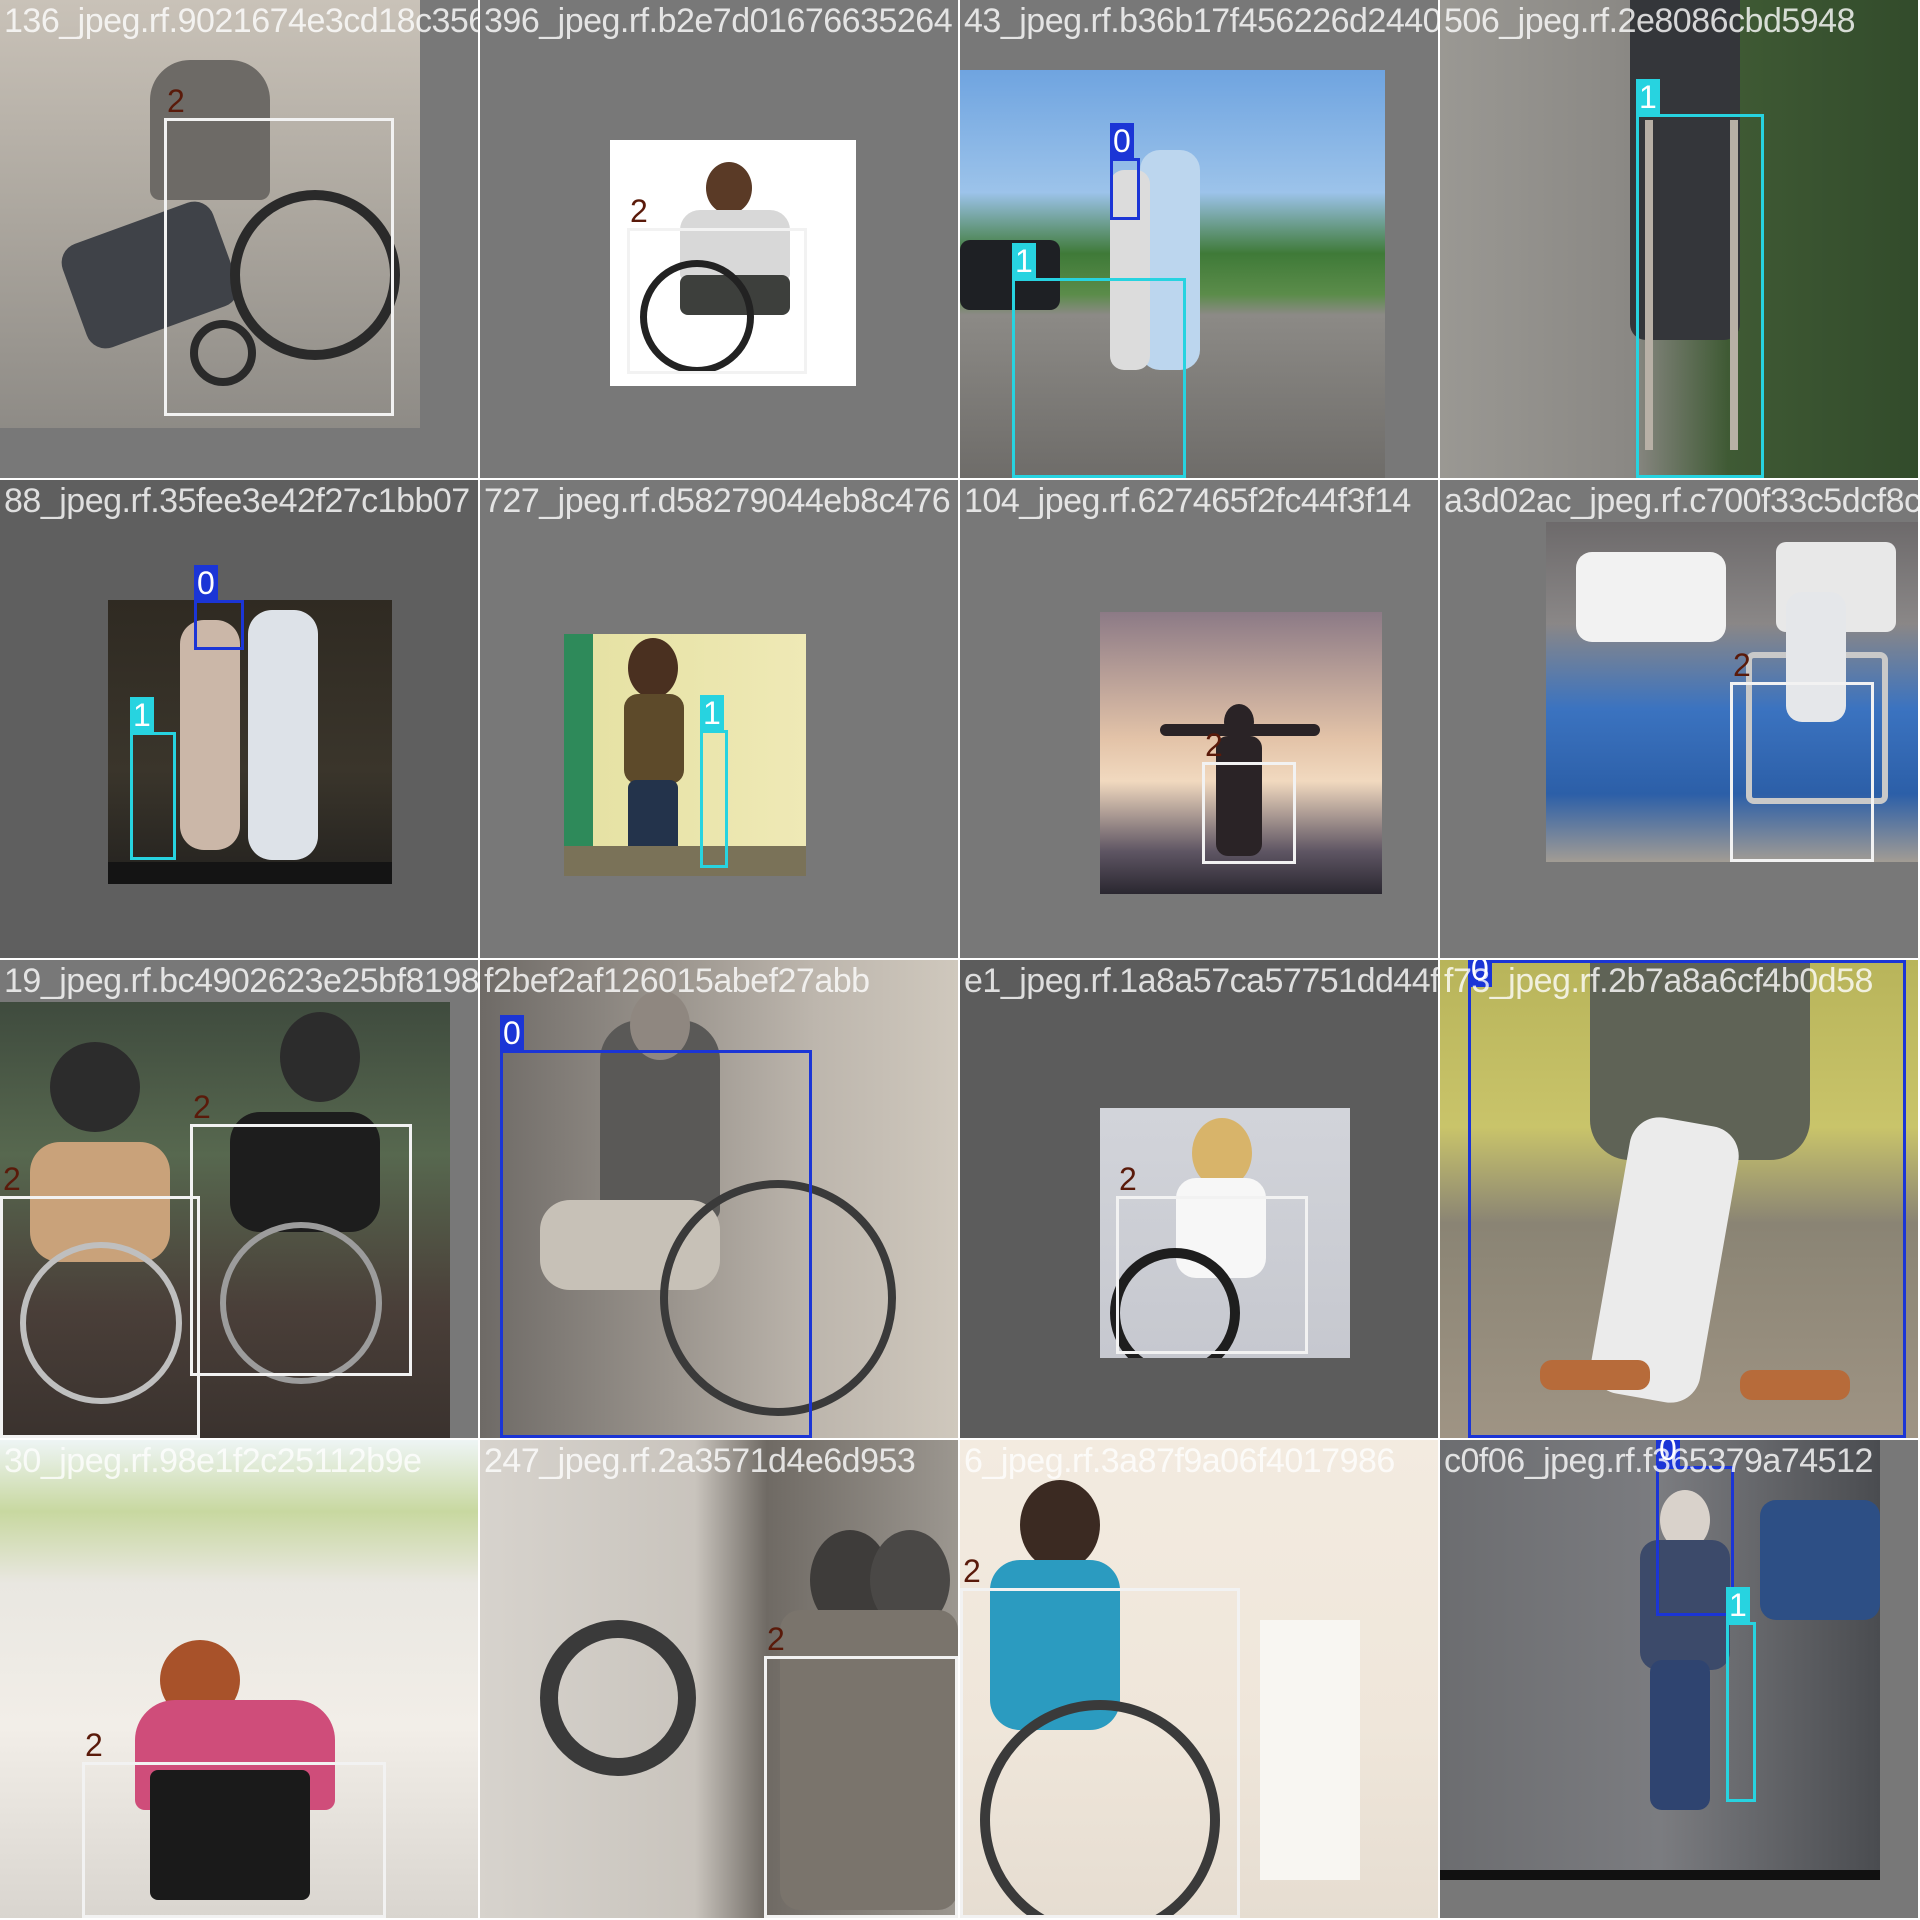 The height and width of the screenshot is (1920, 1920). What do you see at coordinates (677, 981) in the screenshot?
I see `tile-filename: f2bef2af126015abef27abb` at bounding box center [677, 981].